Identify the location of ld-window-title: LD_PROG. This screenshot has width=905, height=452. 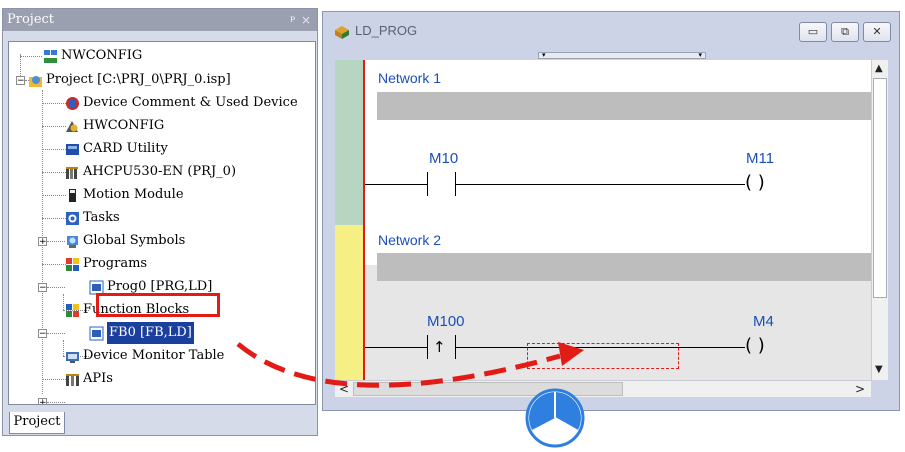
(386, 30).